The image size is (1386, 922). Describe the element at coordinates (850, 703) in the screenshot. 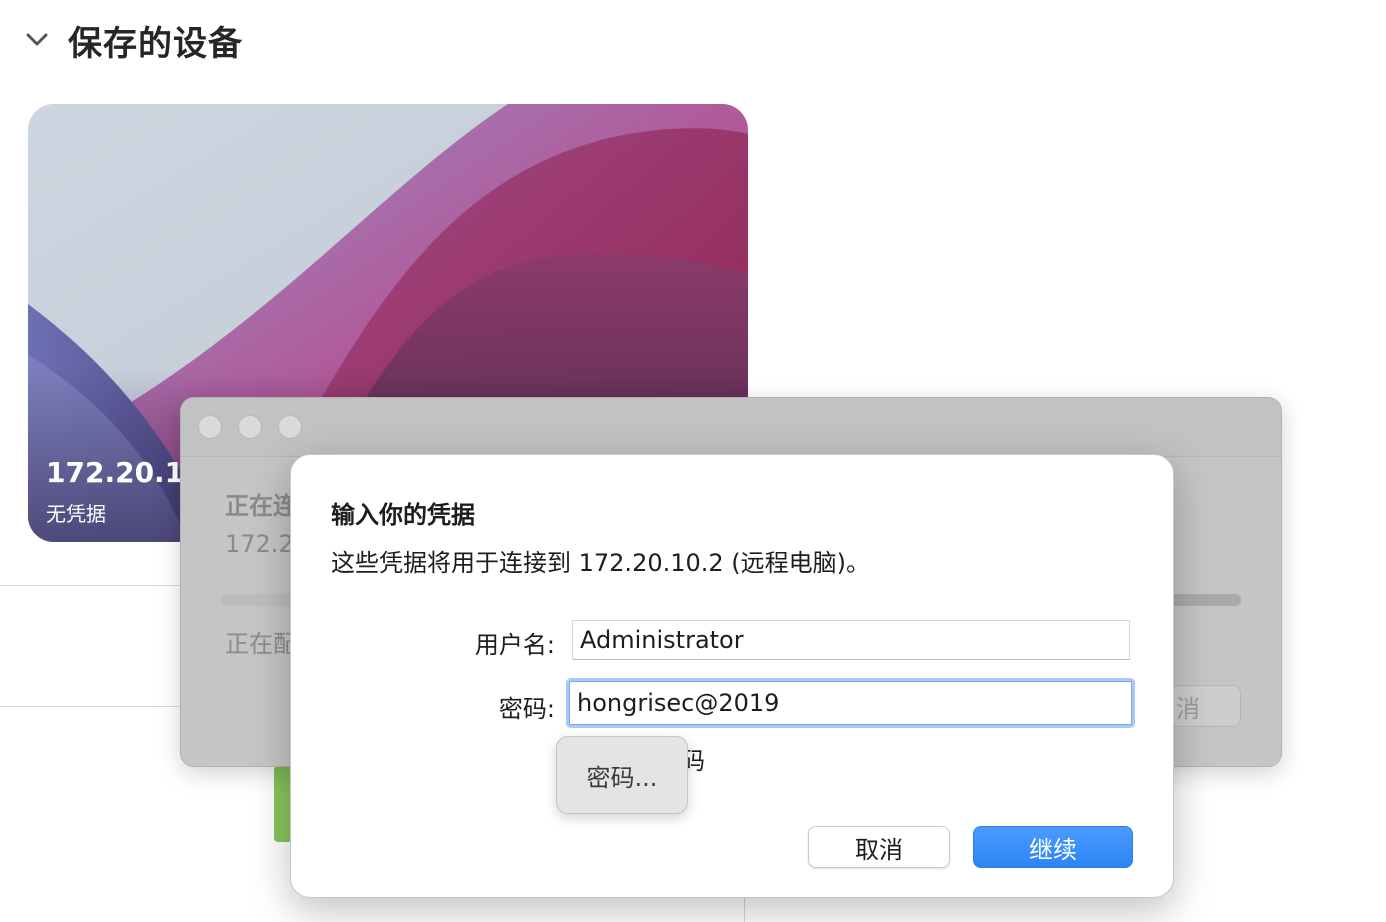

I see `password-field` at that location.